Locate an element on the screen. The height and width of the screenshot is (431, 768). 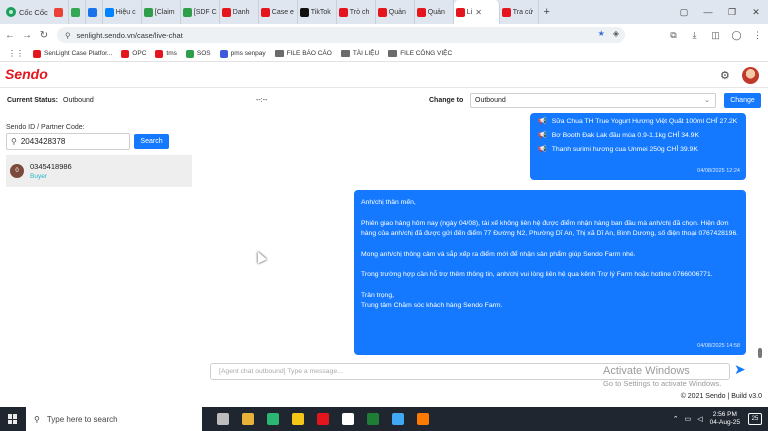
network-icon: ▭ is located at coordinates (688, 419).